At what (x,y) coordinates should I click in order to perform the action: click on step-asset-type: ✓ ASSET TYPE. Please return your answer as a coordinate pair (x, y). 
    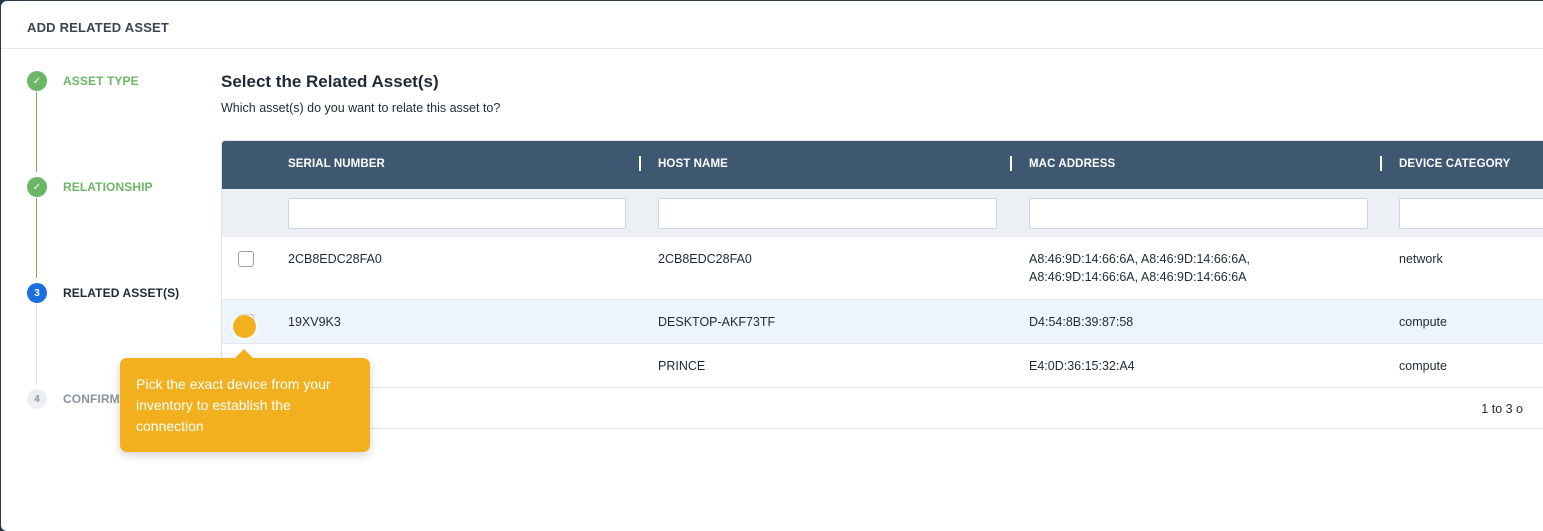
    Looking at the image, I should click on (83, 81).